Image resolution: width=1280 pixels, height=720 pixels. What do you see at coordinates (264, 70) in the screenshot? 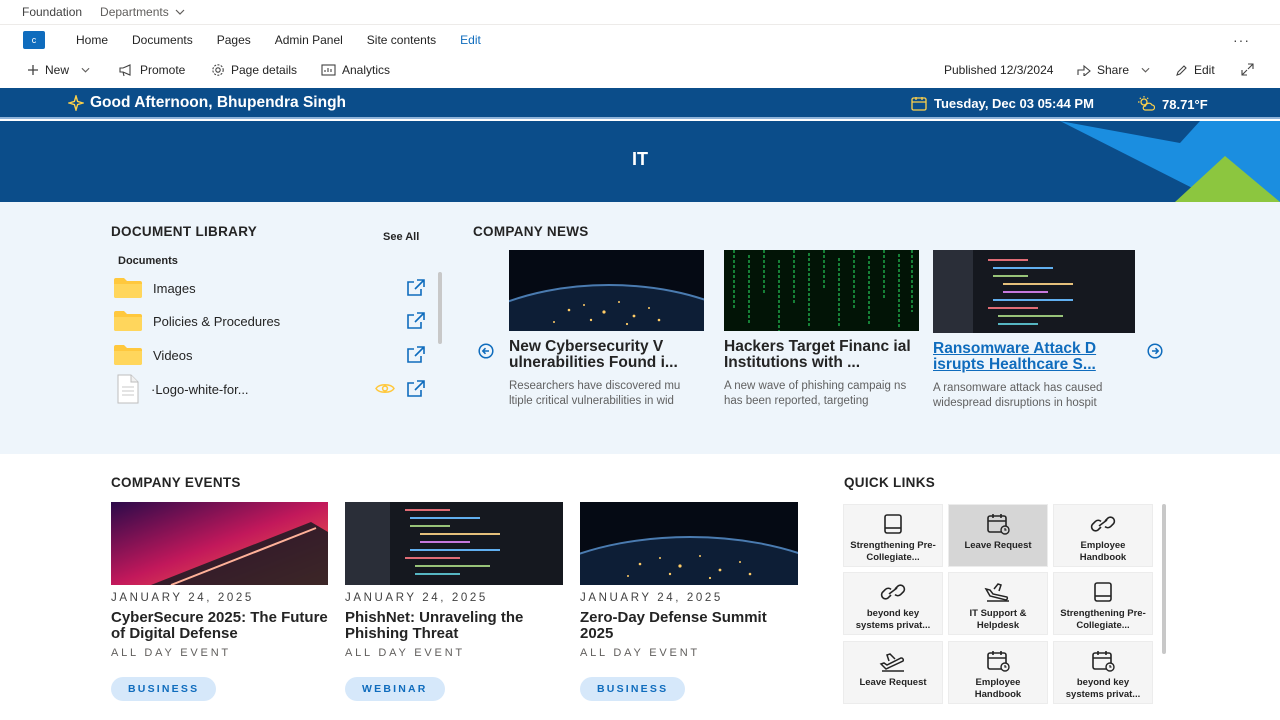
I see `page-details-label: Page details` at bounding box center [264, 70].